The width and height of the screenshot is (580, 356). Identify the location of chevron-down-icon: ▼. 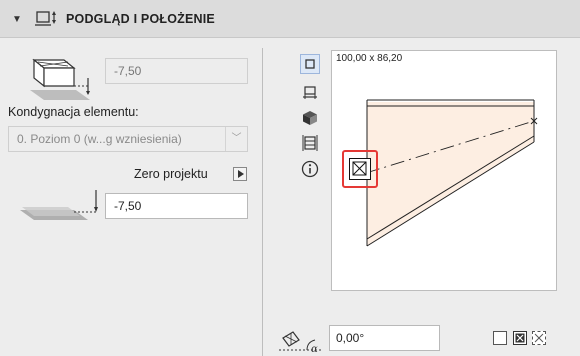
(17, 19).